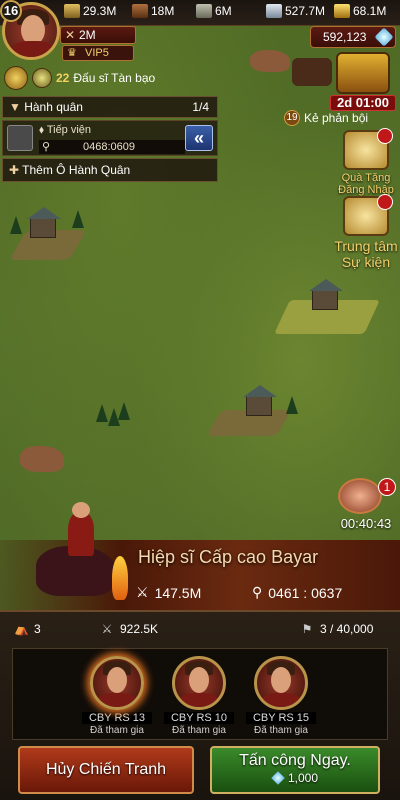 The height and width of the screenshot is (800, 400). What do you see at coordinates (17, 107) in the screenshot?
I see `collapse-triangle-icon: ▼` at bounding box center [17, 107].